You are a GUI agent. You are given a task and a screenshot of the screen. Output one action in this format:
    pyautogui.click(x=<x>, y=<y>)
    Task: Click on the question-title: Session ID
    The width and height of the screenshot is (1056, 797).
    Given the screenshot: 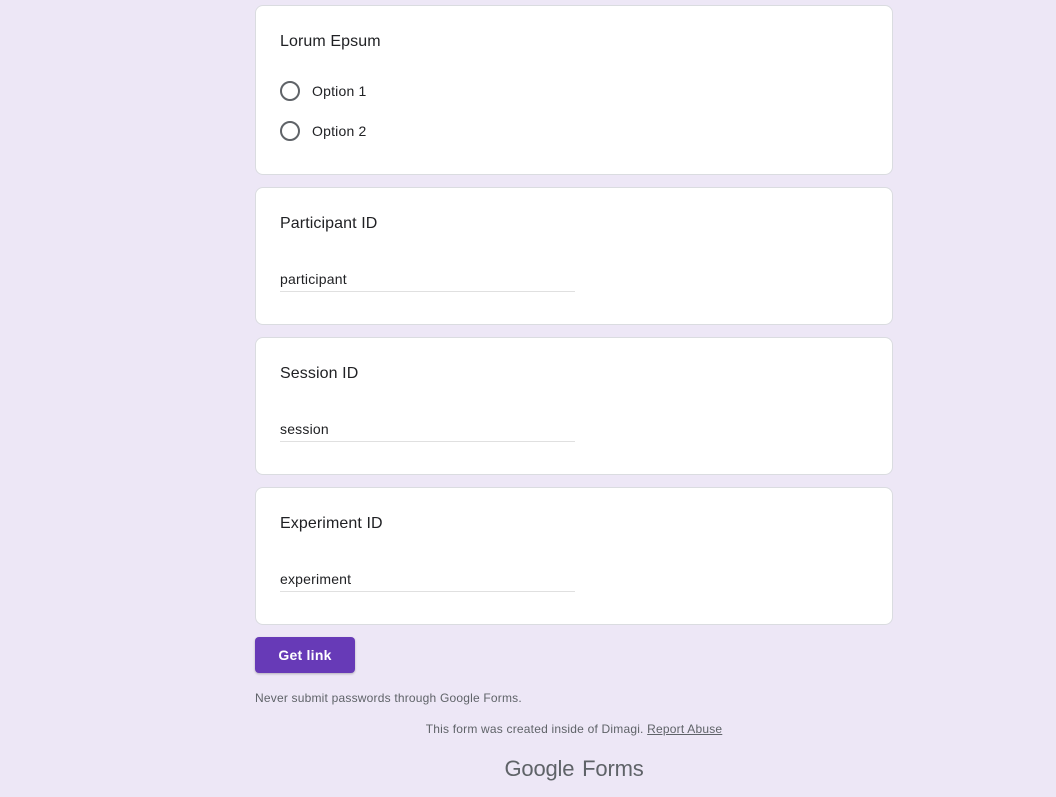 What is the action you would take?
    pyautogui.click(x=319, y=373)
    